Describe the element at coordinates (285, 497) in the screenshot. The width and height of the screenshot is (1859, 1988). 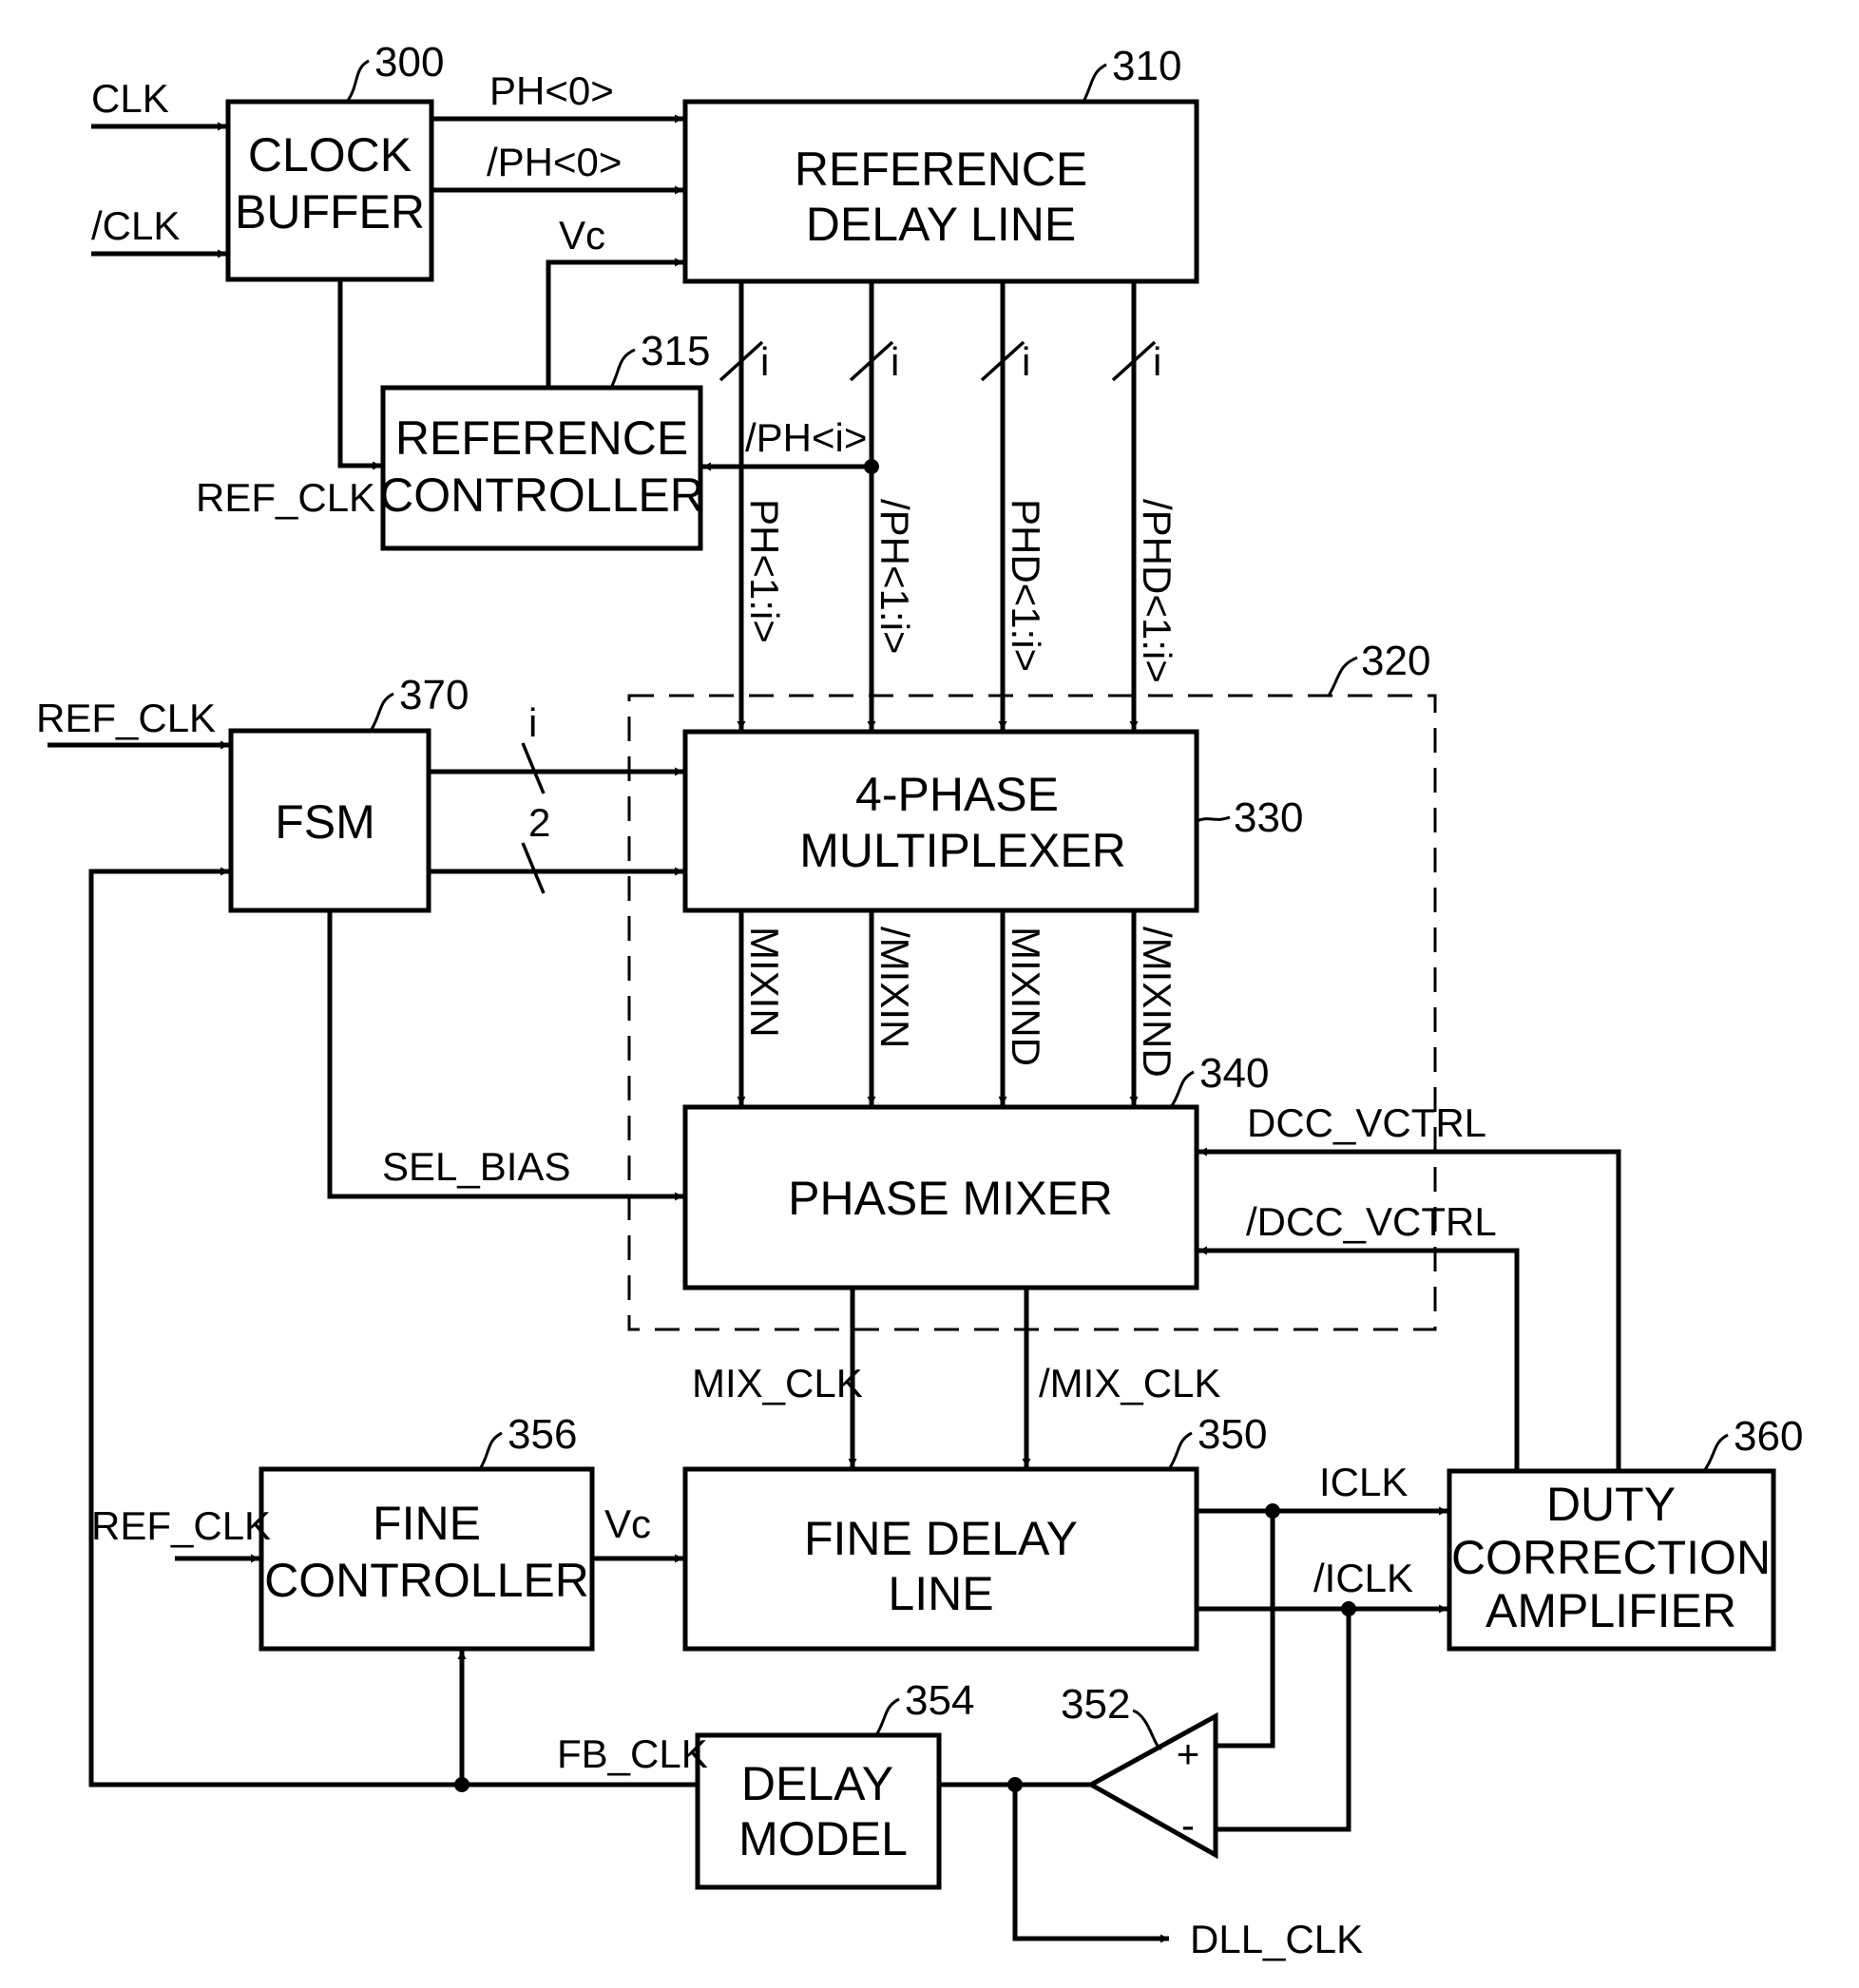
I see `signal-label-ref-clk-ctrl: REF_CLK` at that location.